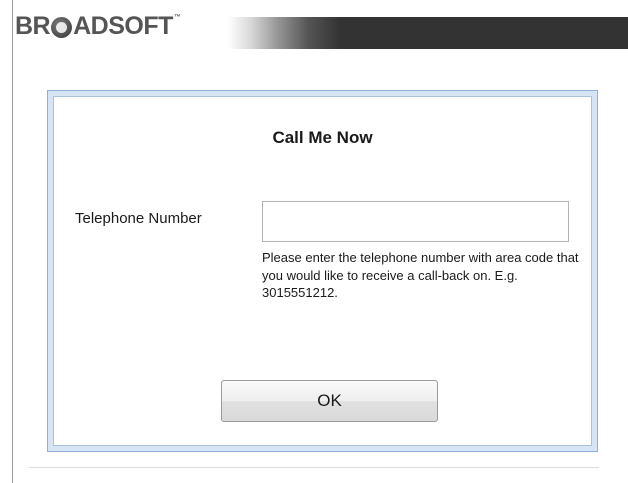 The image size is (628, 483). Describe the element at coordinates (33, 26) in the screenshot. I see `logo-text-start: BR` at that location.